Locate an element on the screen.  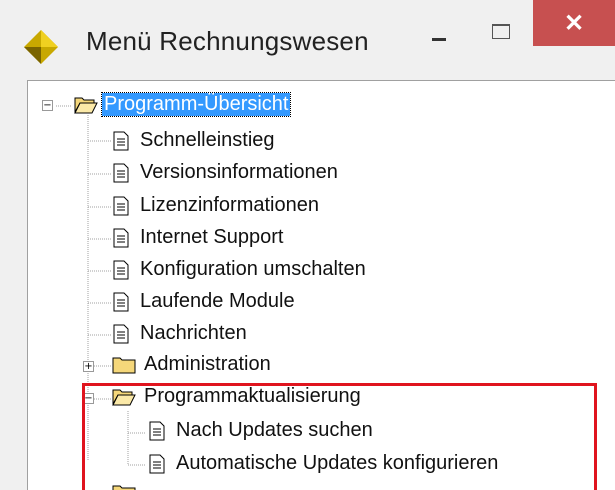
folder-icon is located at coordinates (124, 365).